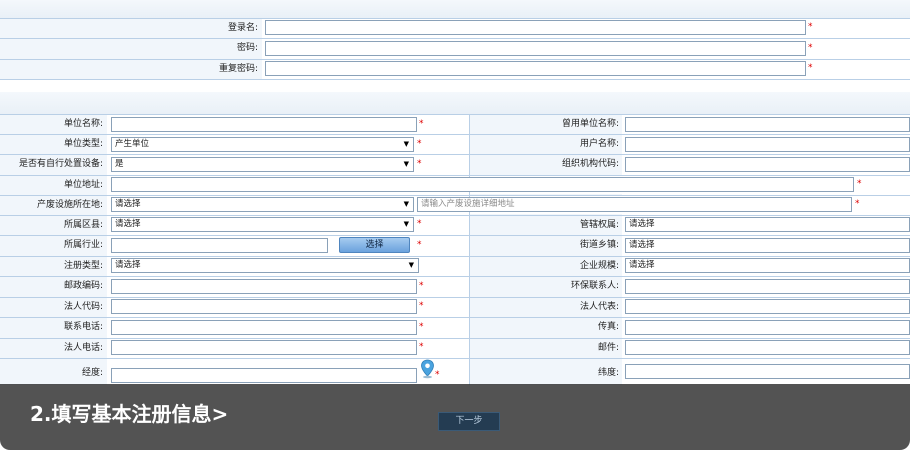  I want to click on org-code-label: 组织机构代码:, so click(590, 164).